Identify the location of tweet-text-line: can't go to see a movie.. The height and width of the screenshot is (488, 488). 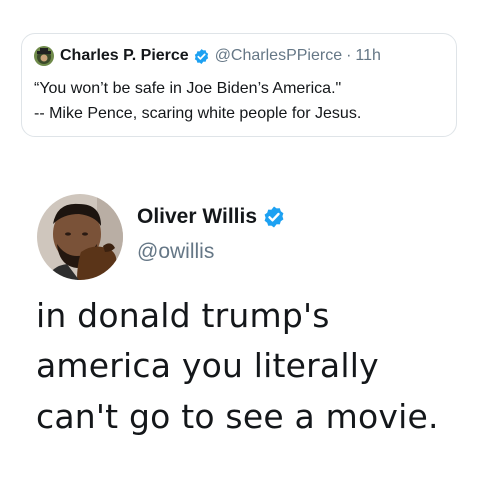
(237, 416).